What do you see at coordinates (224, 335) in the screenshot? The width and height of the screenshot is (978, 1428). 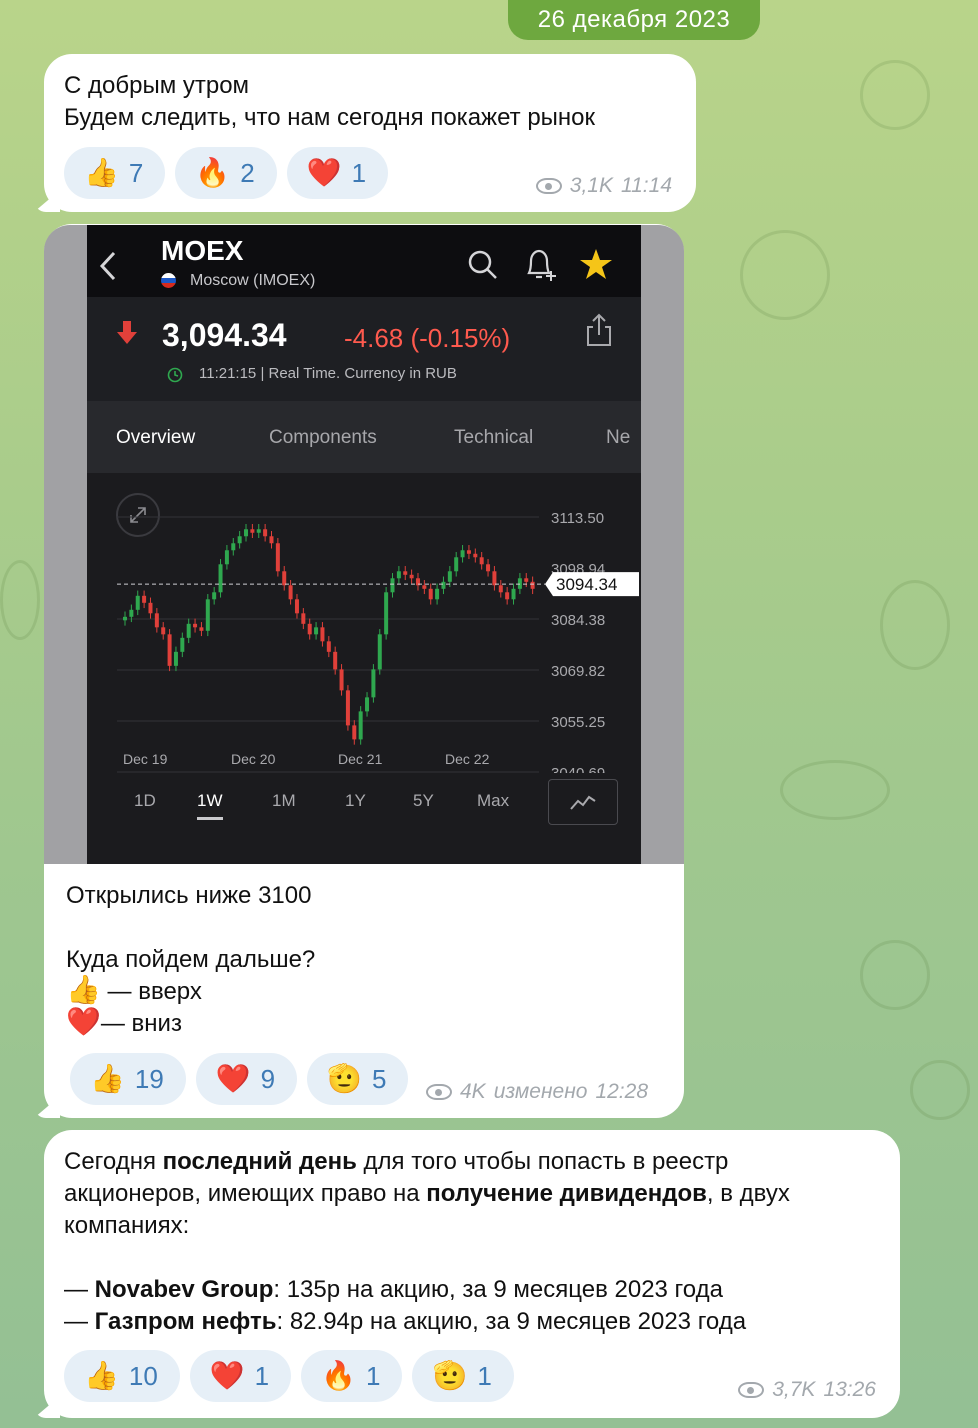 I see `current-price: 3,094.34` at bounding box center [224, 335].